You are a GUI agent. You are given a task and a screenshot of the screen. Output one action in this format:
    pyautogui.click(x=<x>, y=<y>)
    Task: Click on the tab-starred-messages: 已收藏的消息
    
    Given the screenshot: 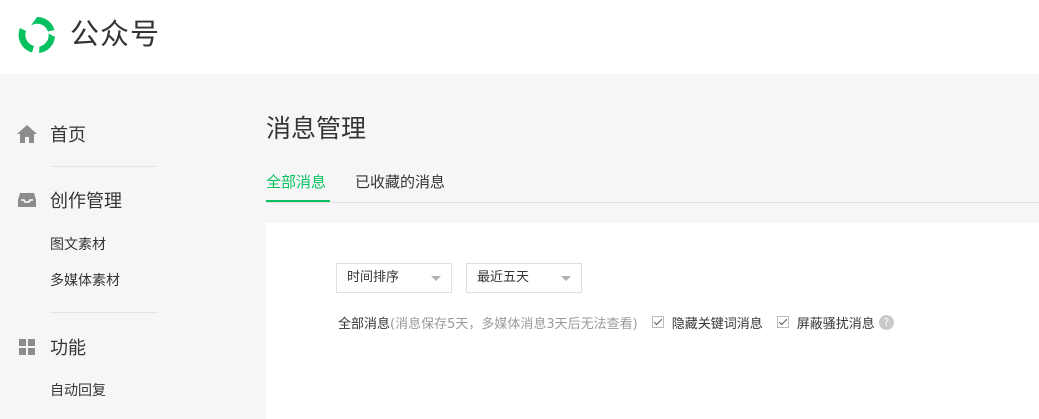 What is the action you would take?
    pyautogui.click(x=400, y=182)
    